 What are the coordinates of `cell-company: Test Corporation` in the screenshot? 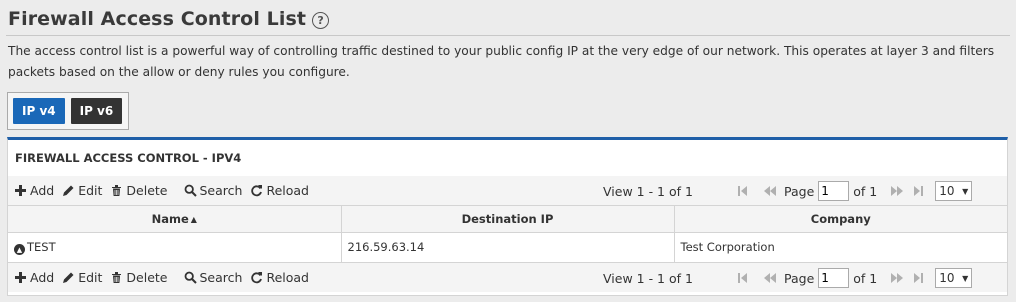 It's located at (727, 247).